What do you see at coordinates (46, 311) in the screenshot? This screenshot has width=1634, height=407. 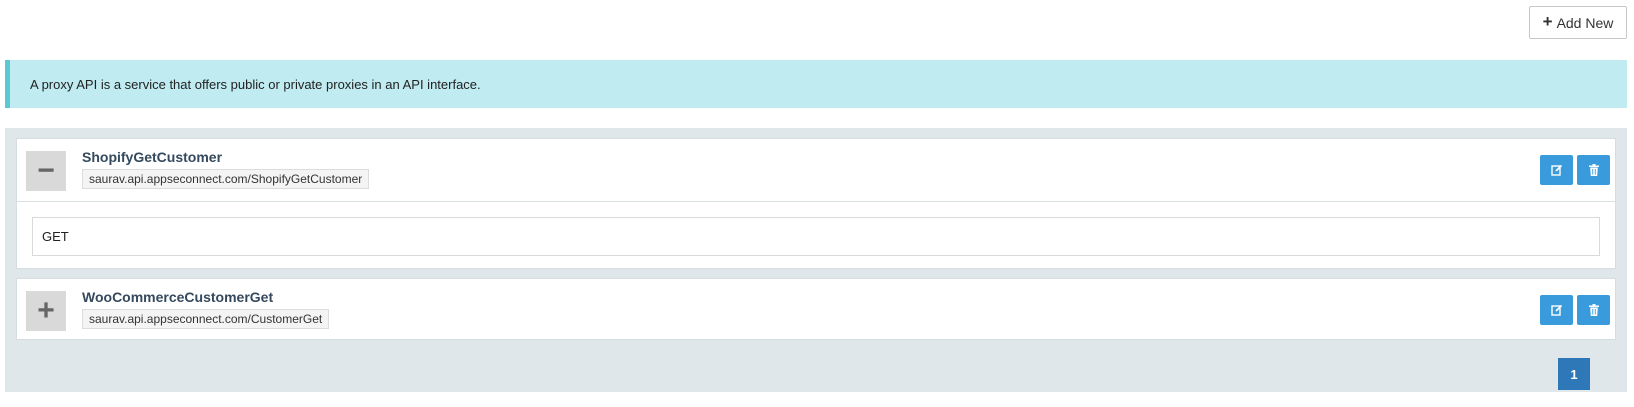 I see `expand-toggle-button: +` at bounding box center [46, 311].